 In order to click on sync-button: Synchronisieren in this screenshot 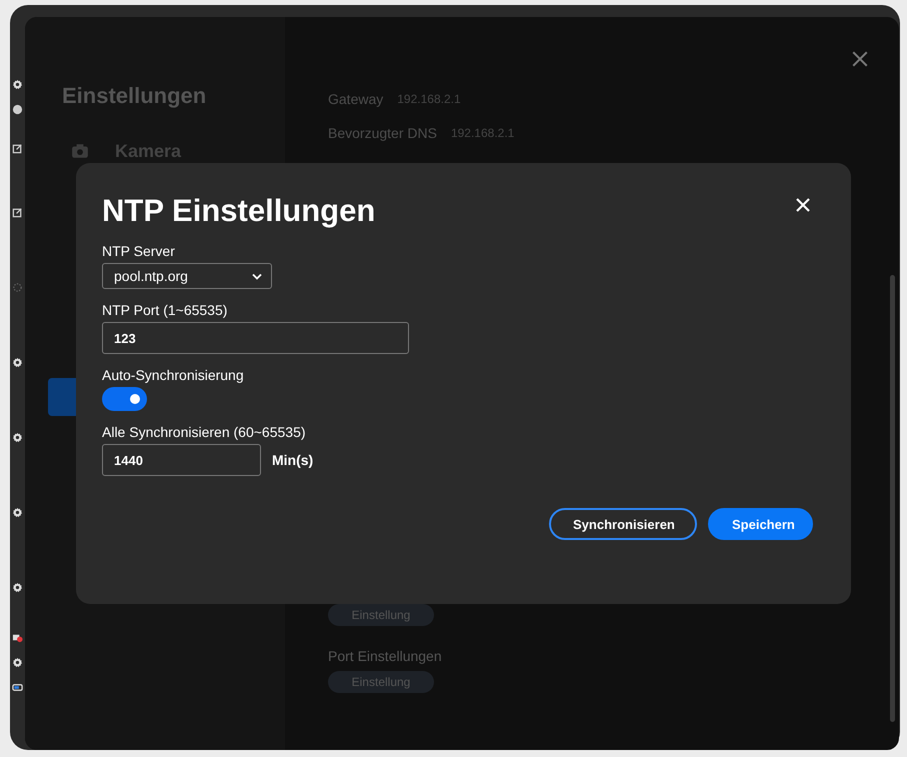, I will do `click(623, 524)`.